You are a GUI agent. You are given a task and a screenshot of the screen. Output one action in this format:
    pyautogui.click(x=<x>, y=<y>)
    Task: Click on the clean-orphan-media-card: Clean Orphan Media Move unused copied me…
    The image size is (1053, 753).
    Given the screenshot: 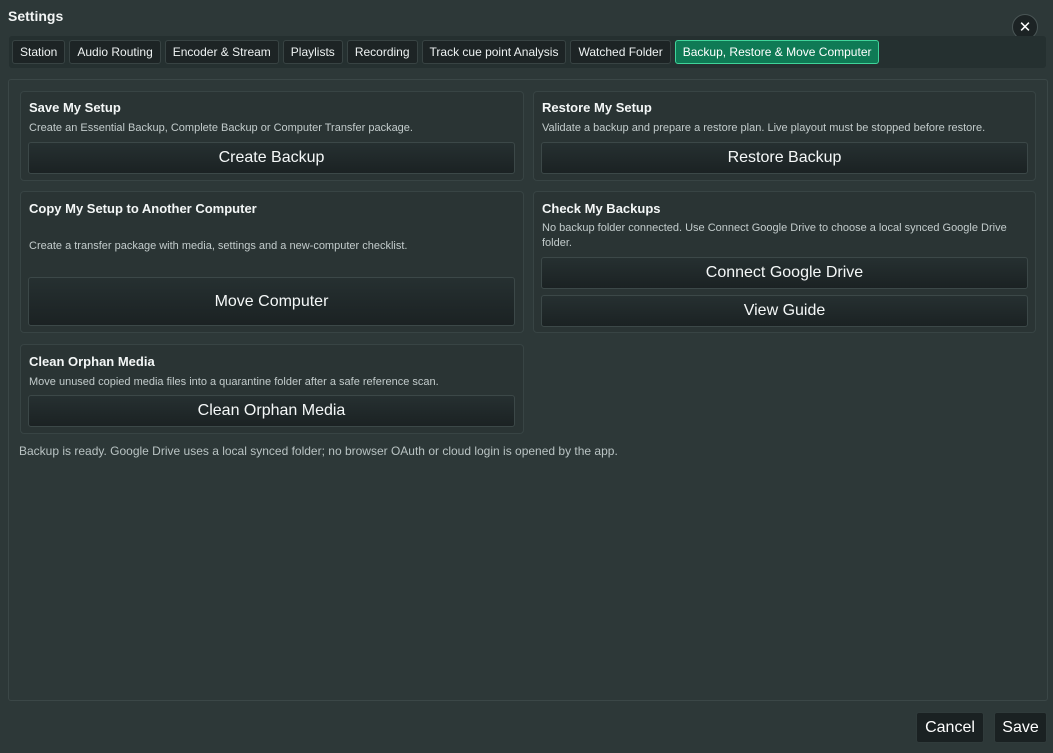 What is the action you would take?
    pyautogui.click(x=272, y=389)
    